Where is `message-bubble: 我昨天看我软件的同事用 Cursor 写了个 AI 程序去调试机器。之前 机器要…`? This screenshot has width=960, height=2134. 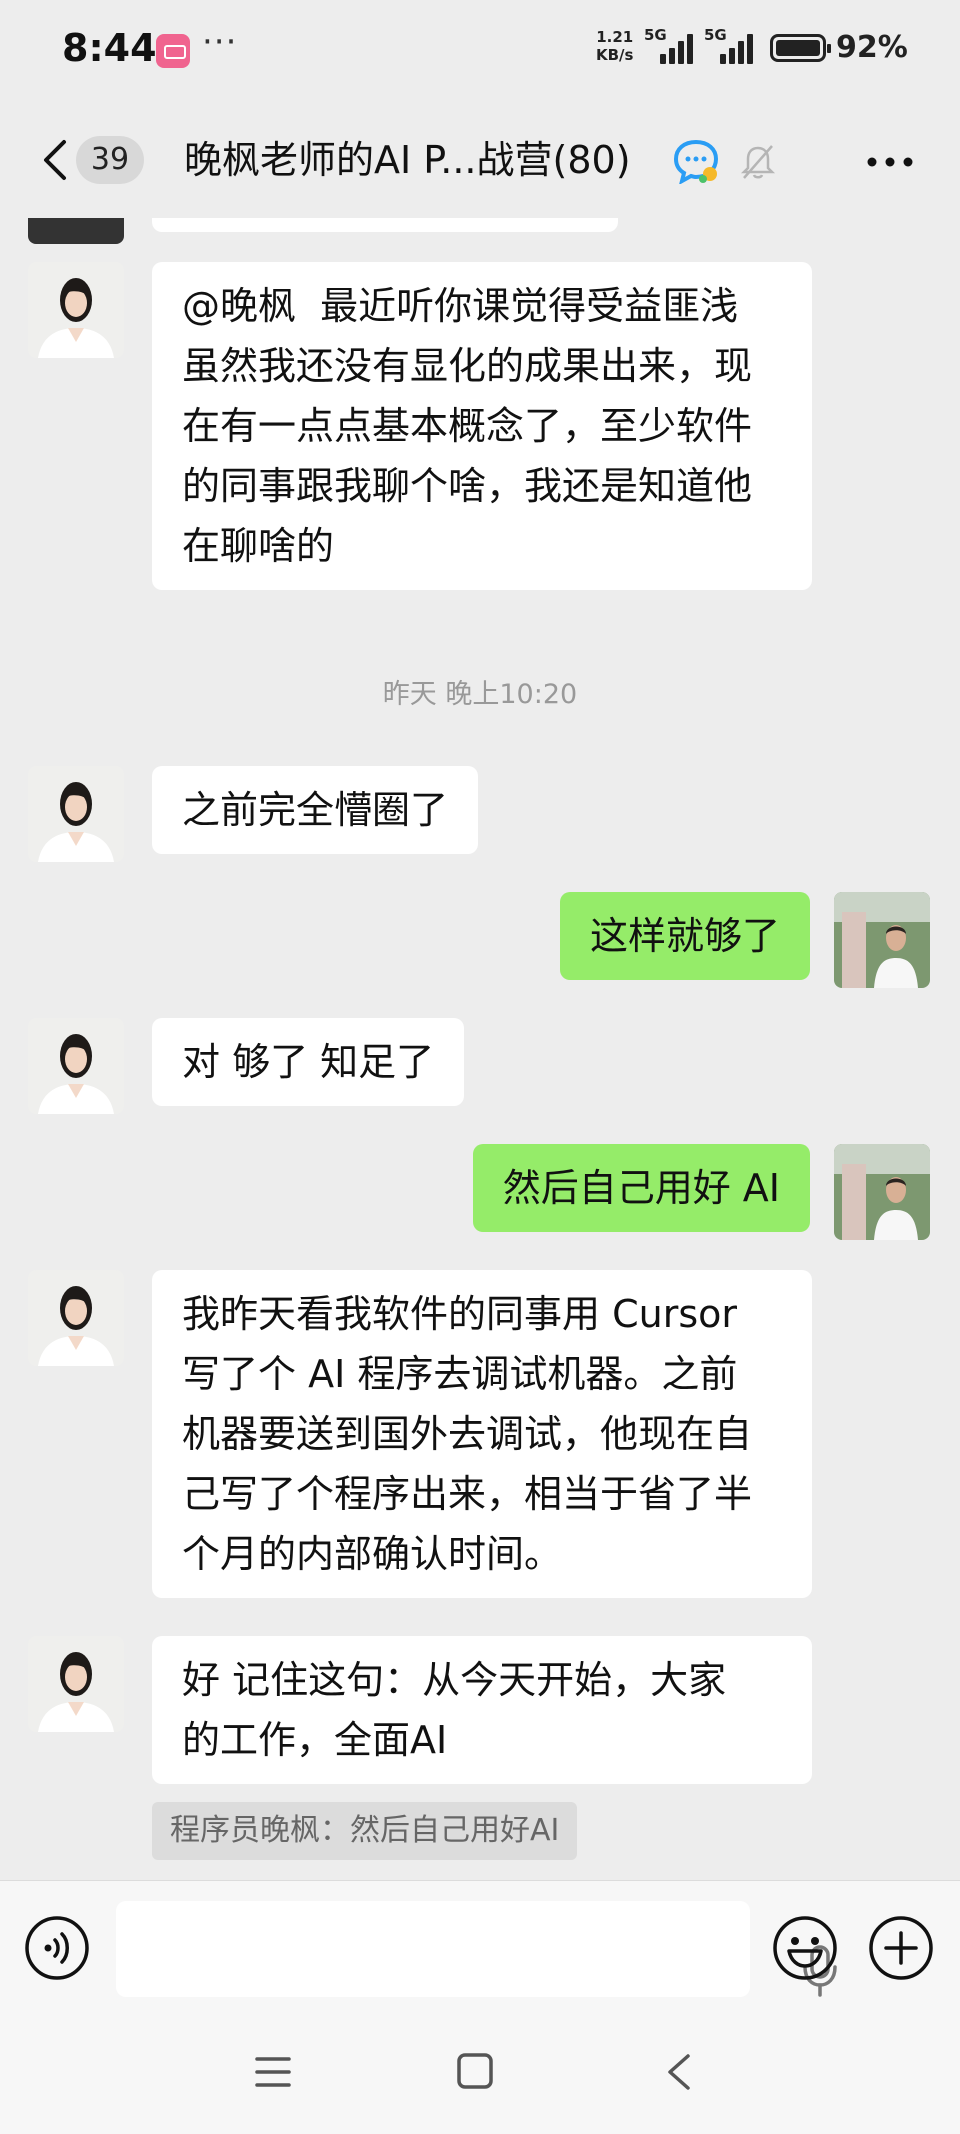 message-bubble: 我昨天看我软件的同事用 Cursor 写了个 AI 程序去调试机器。之前 机器要… is located at coordinates (482, 1434).